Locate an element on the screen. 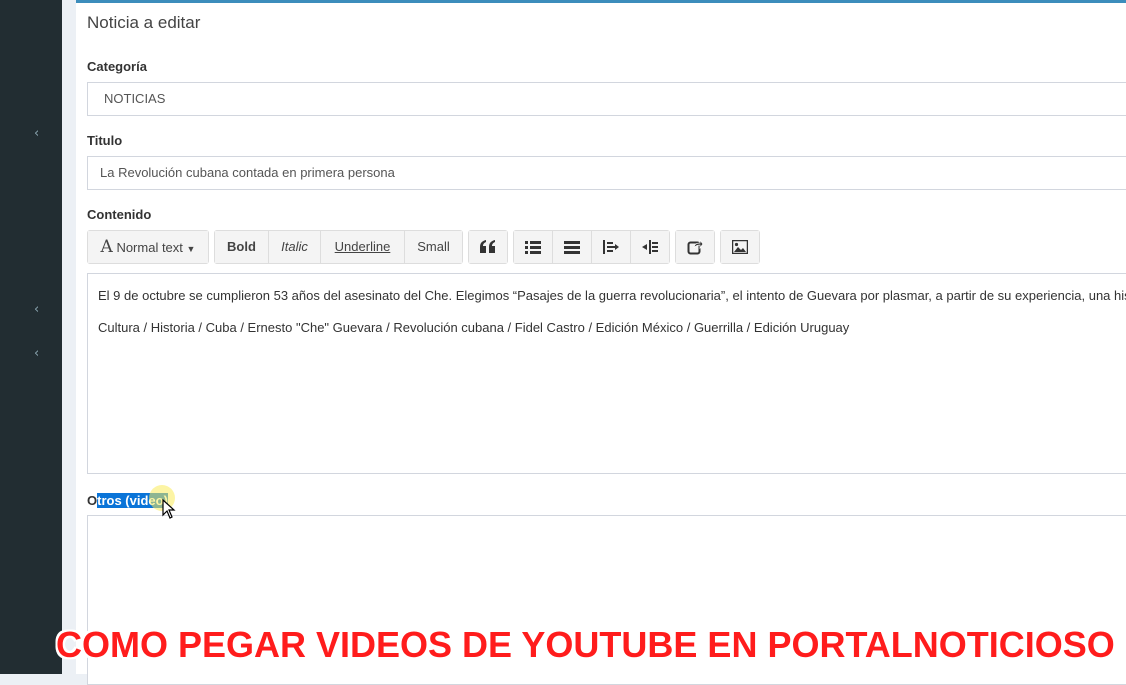 The image size is (1126, 685). share-link-icon is located at coordinates (695, 246).